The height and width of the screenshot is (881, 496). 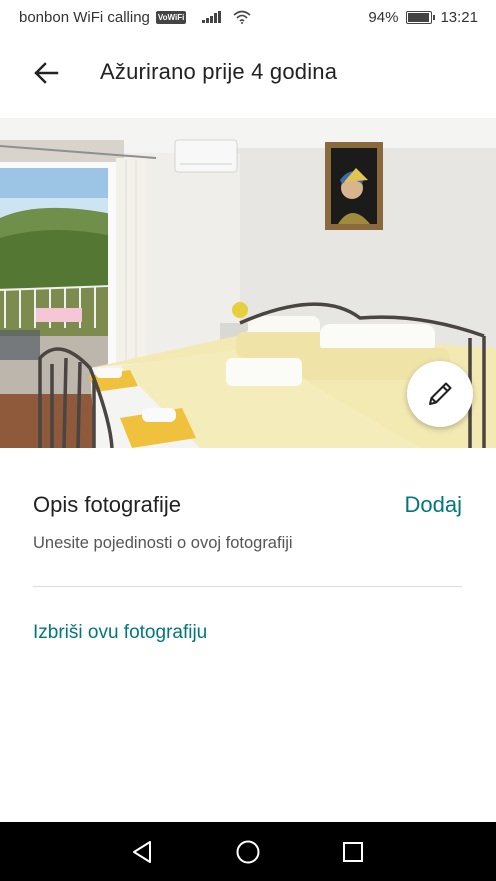 I want to click on home-circle-icon, so click(x=248, y=852).